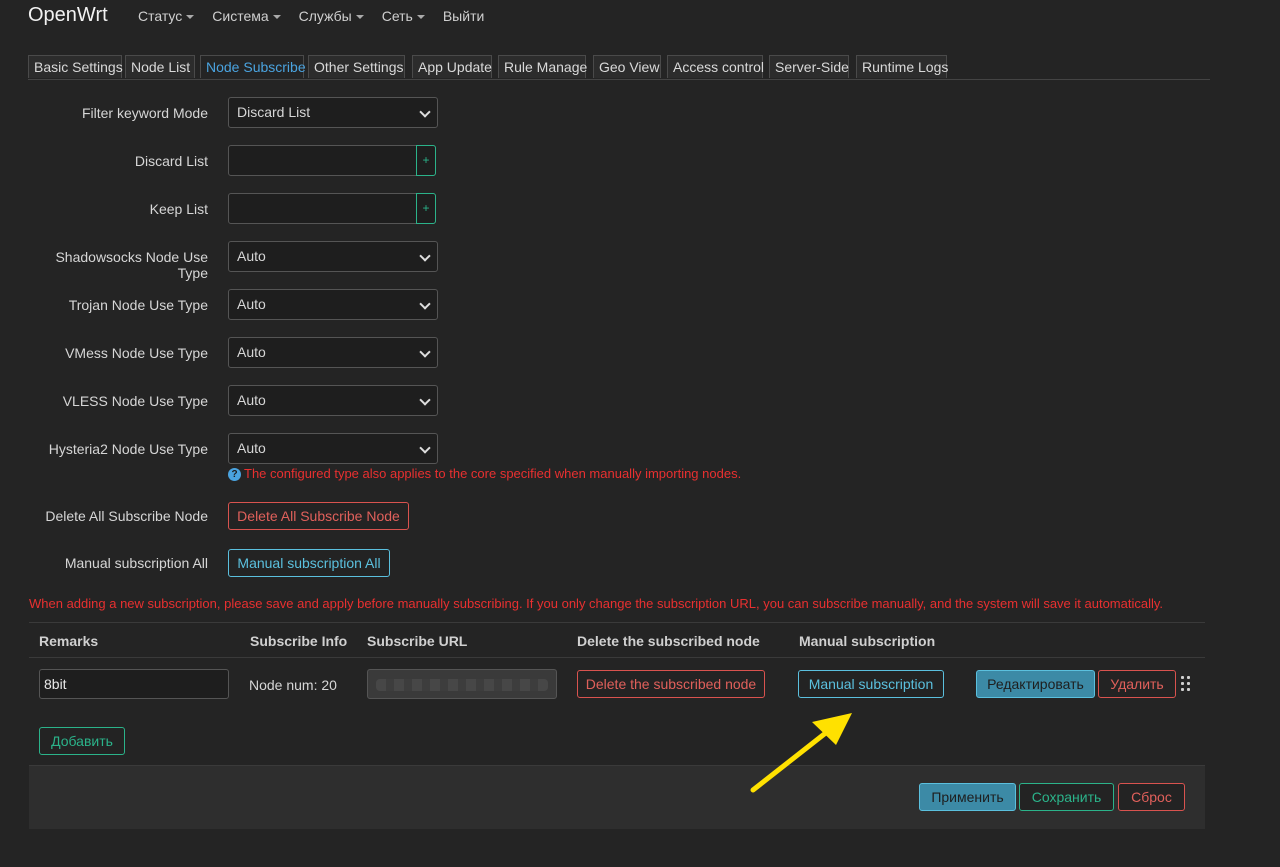  Describe the element at coordinates (126, 516) in the screenshot. I see `delete-all-label: Delete All Subscribe Node` at that location.